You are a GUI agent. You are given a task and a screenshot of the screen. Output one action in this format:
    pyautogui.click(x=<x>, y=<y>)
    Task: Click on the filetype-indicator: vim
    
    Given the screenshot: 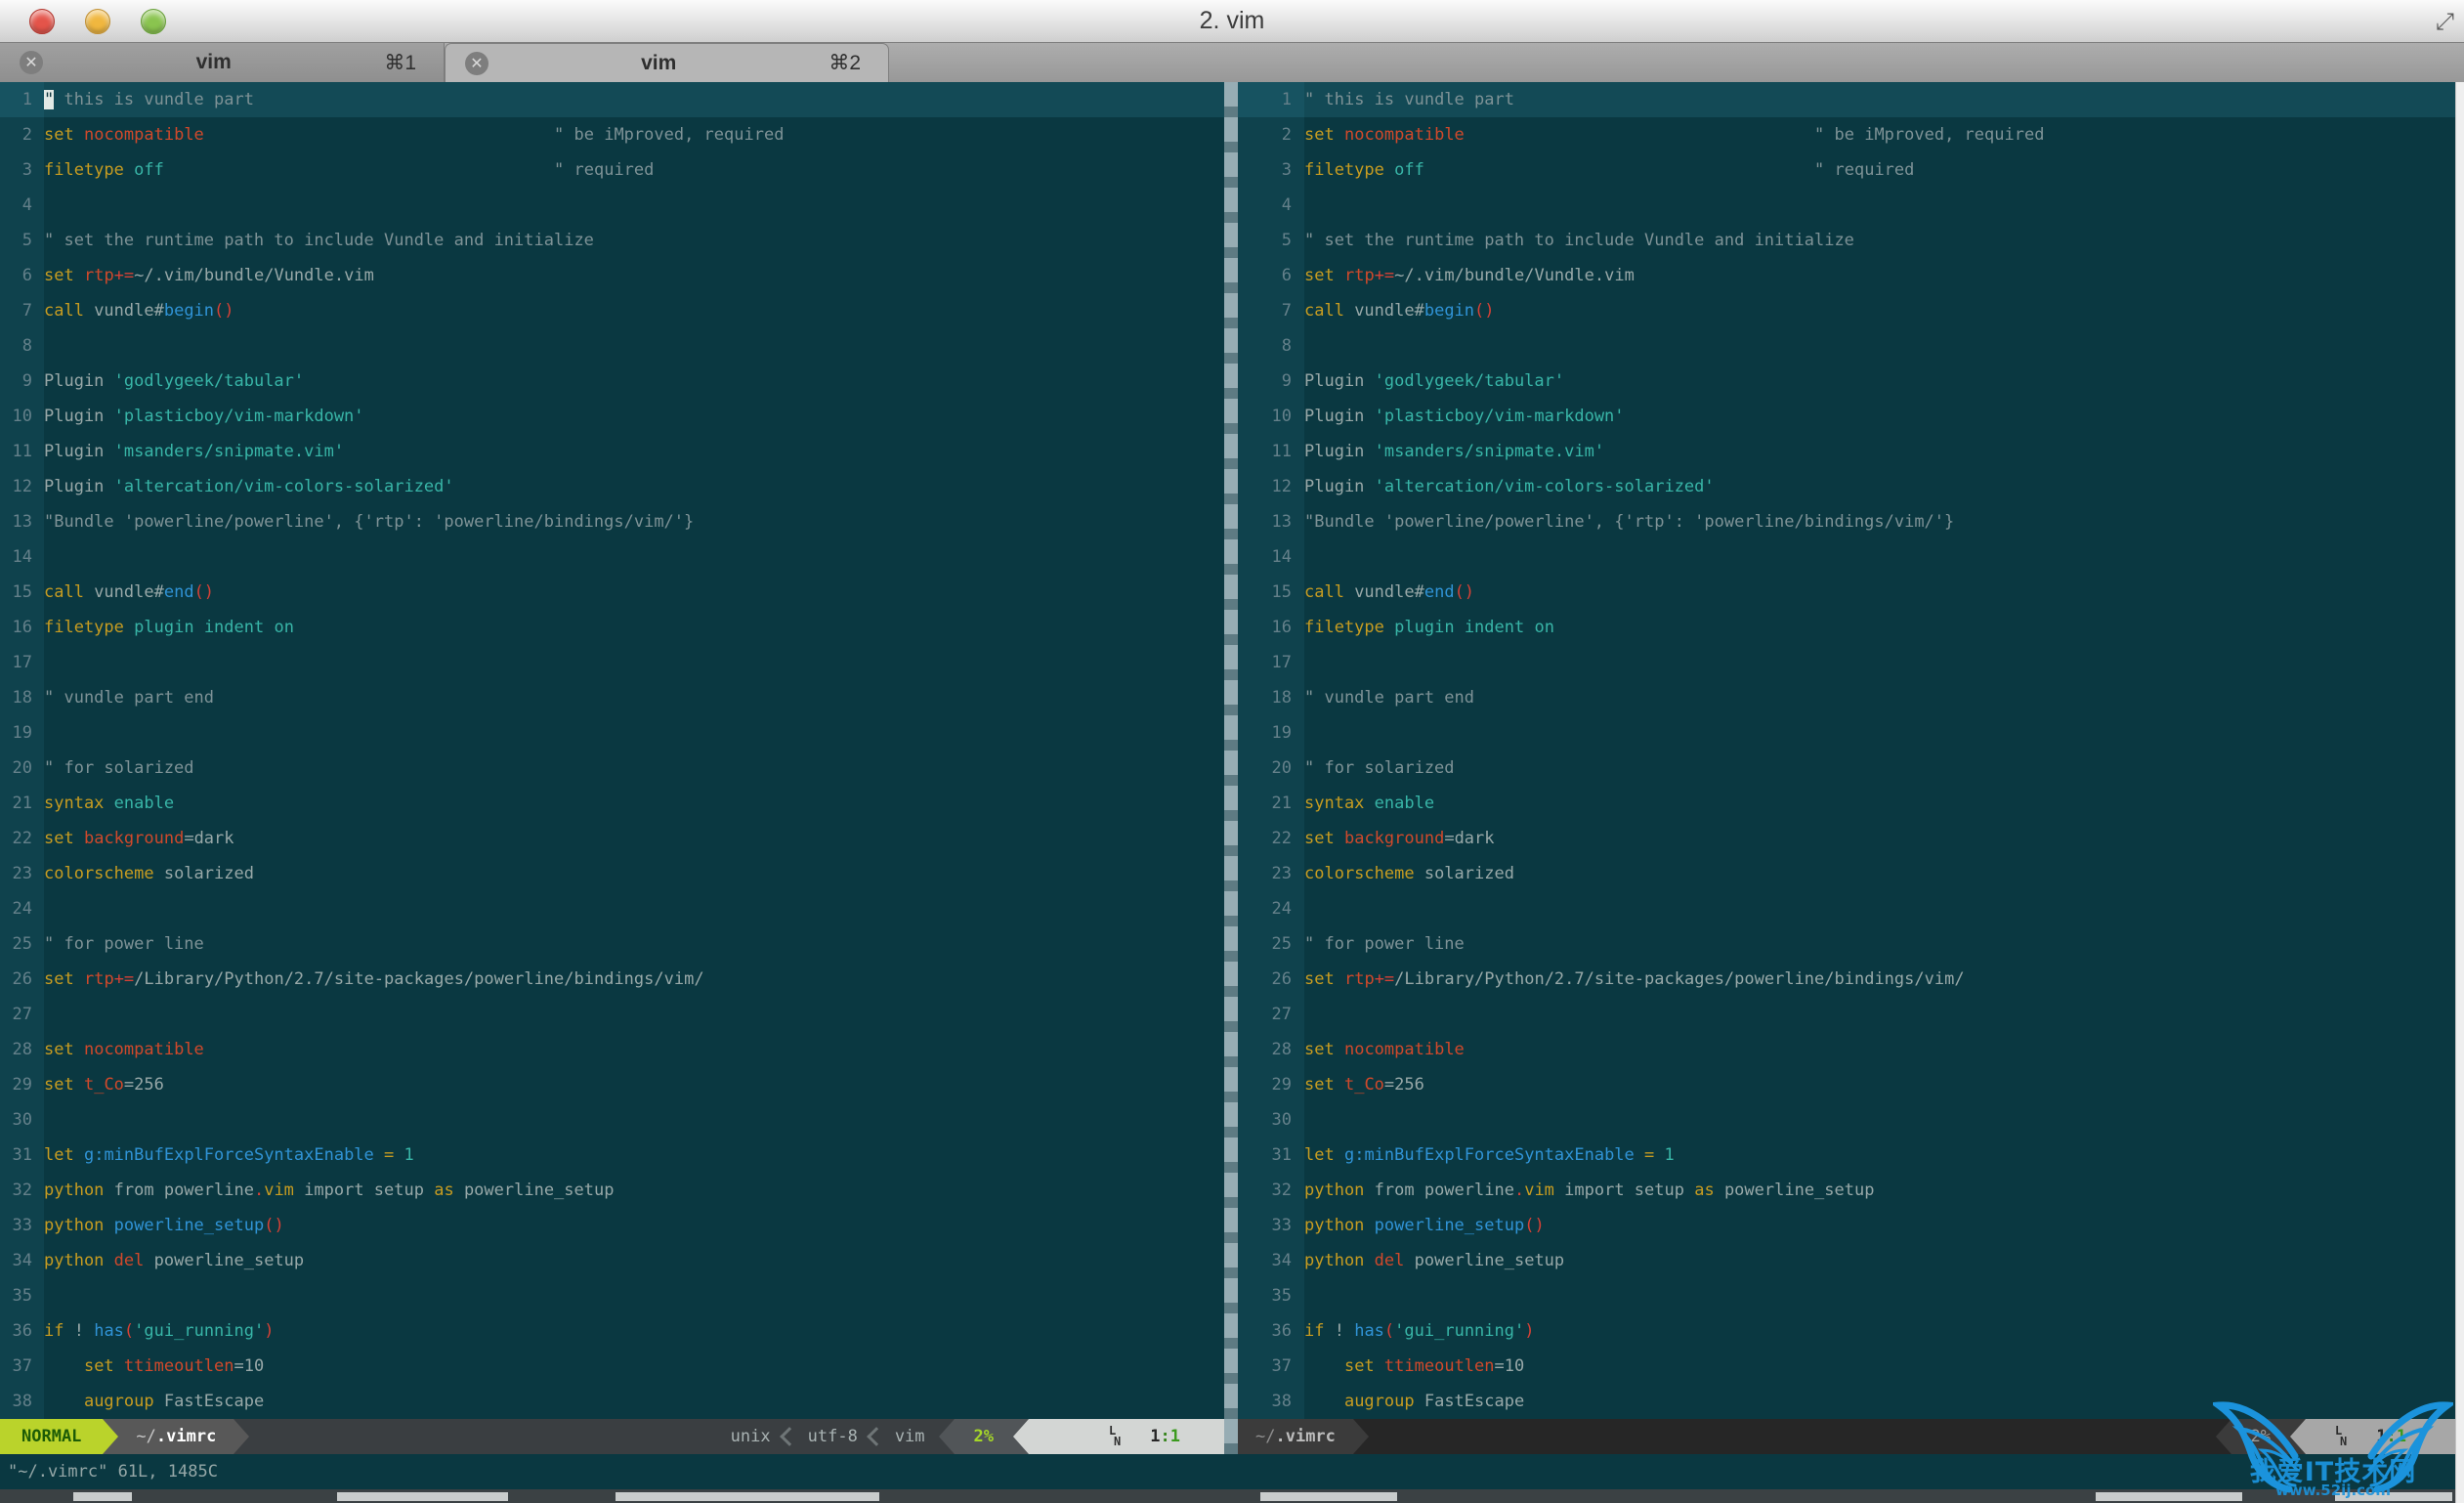 What is the action you would take?
    pyautogui.click(x=910, y=1436)
    